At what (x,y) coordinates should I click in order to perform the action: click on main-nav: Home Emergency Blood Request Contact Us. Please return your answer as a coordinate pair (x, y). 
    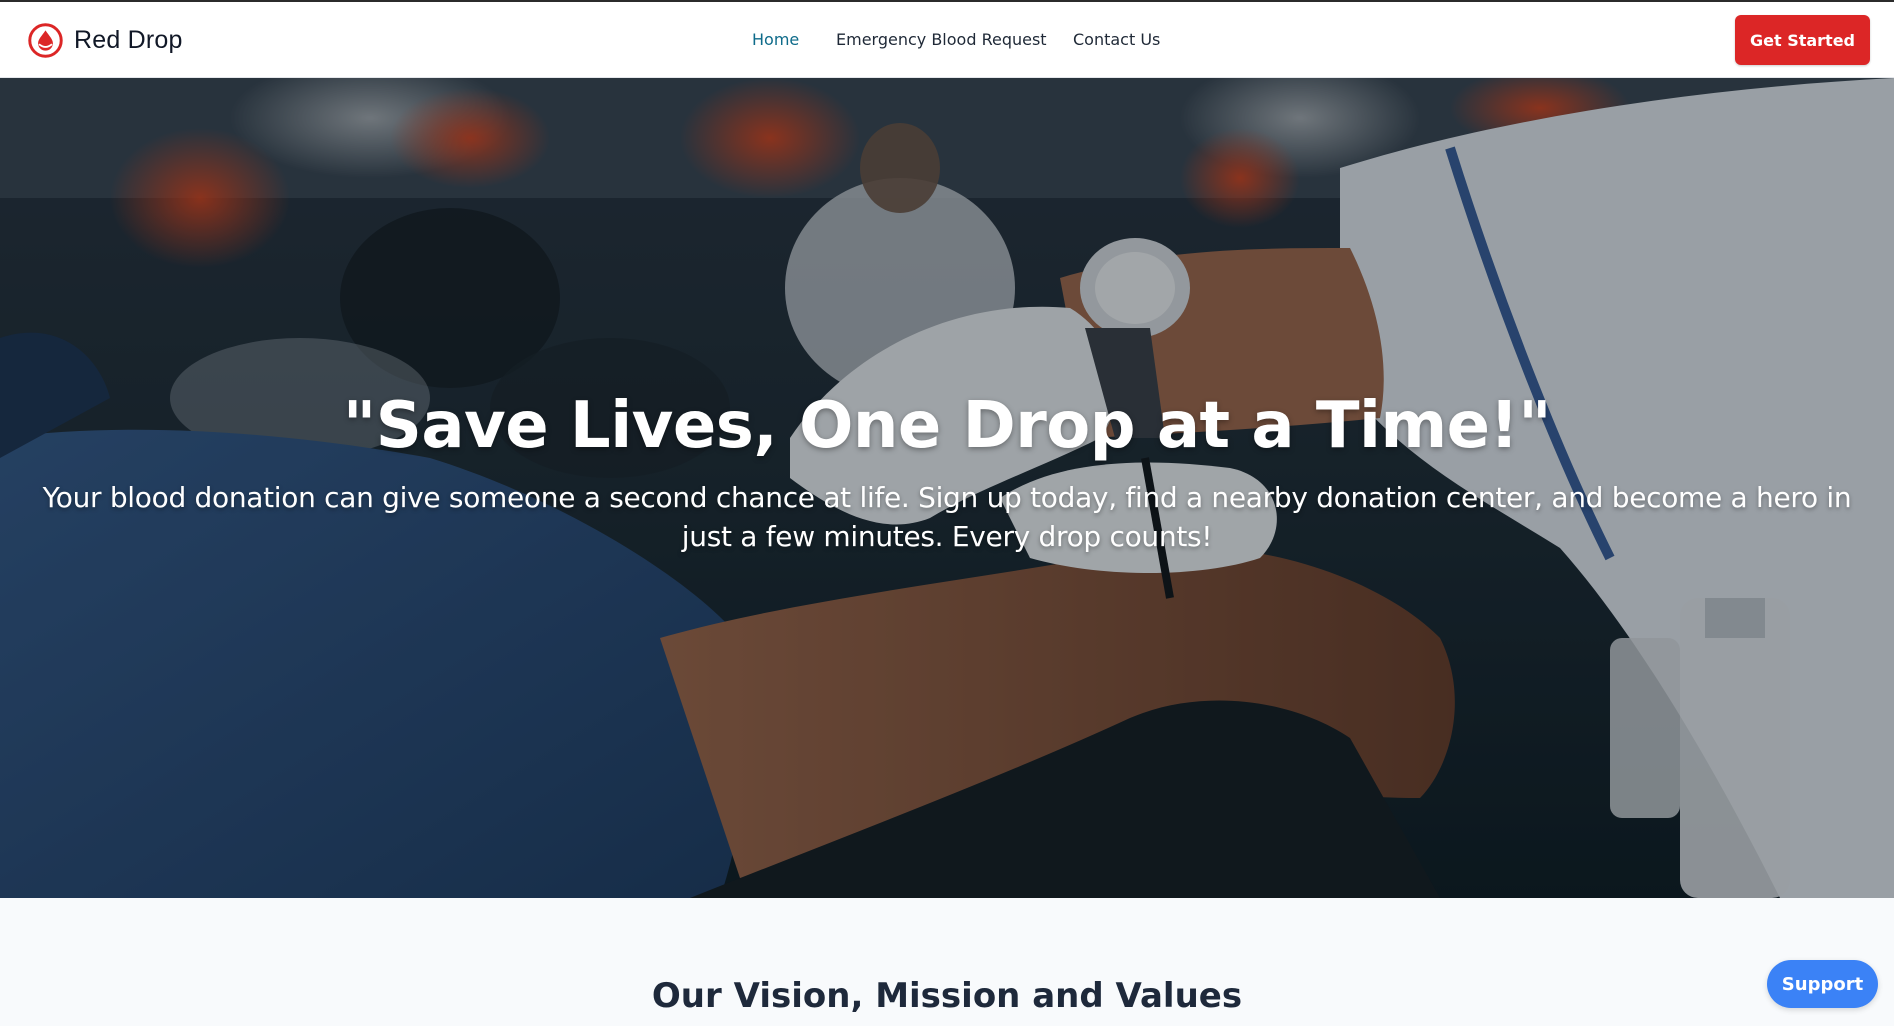
    Looking at the image, I should click on (947, 40).